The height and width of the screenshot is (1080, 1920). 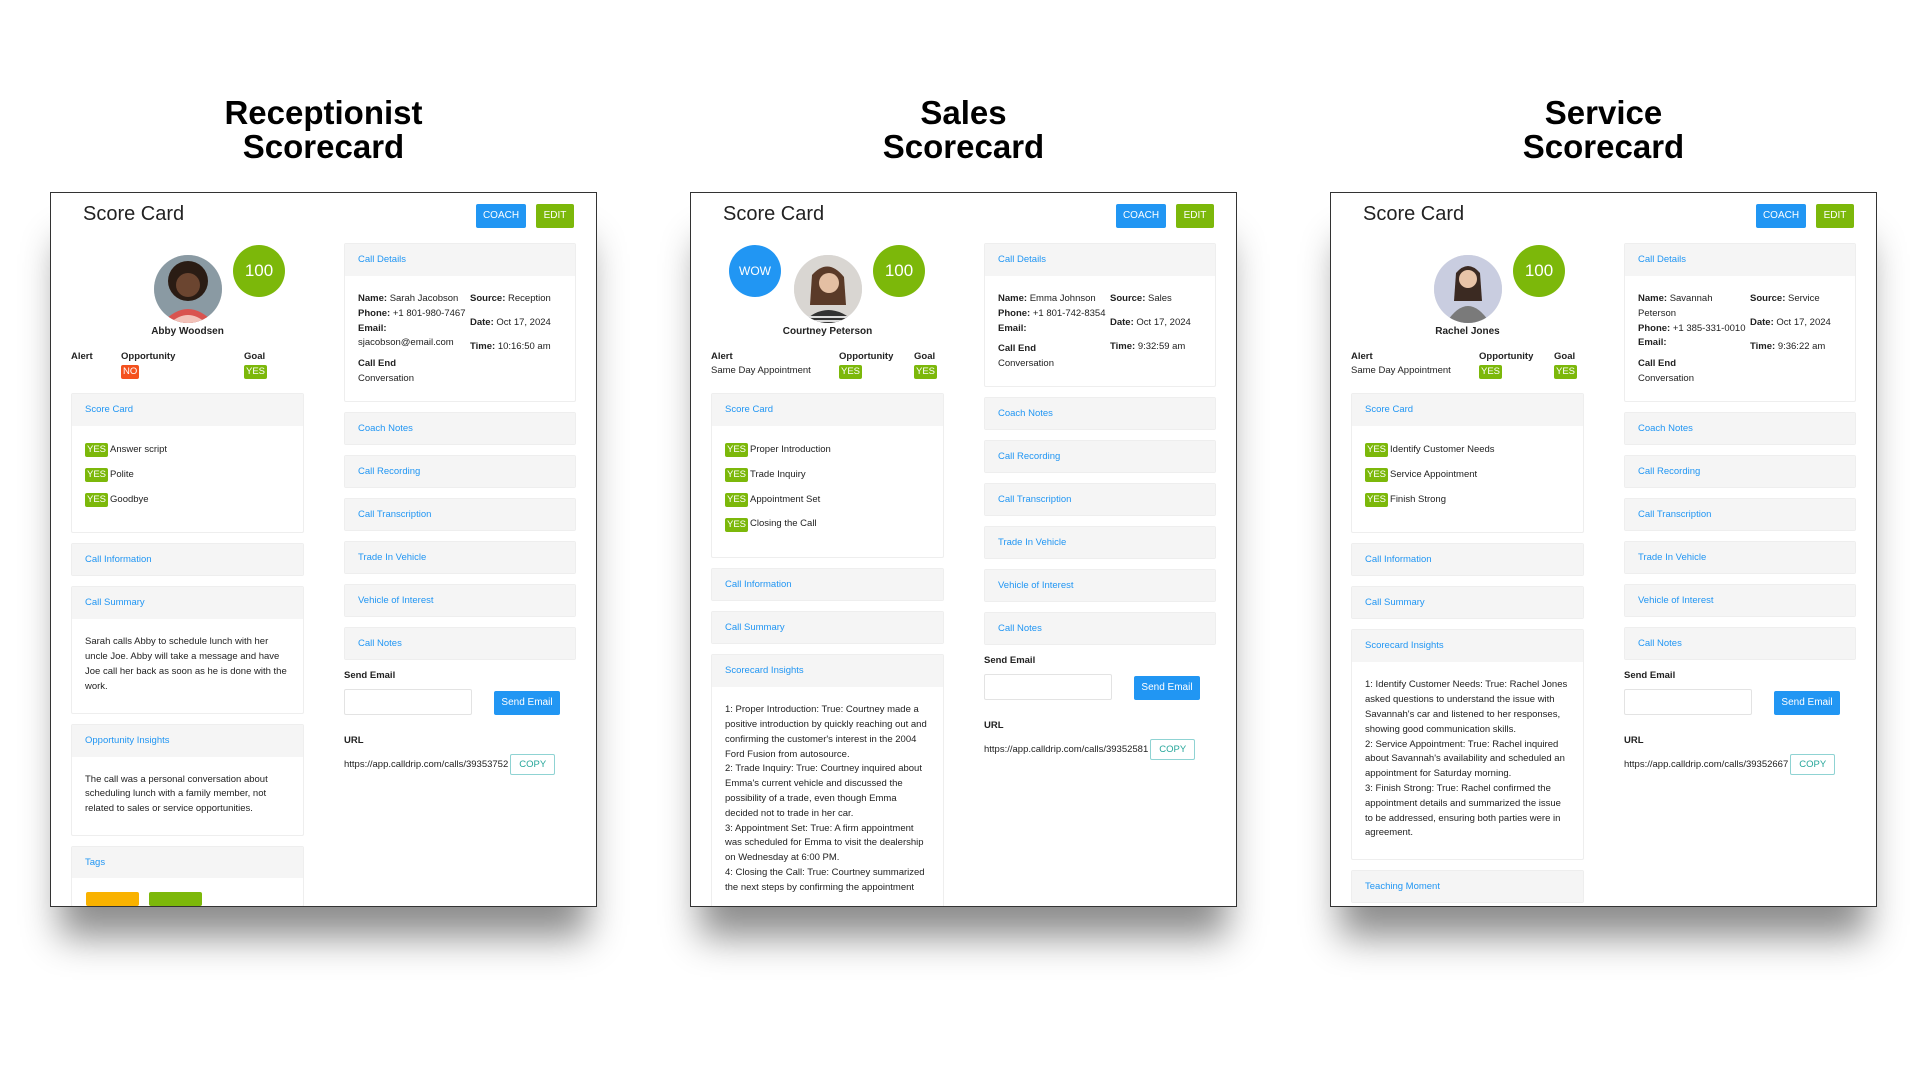 What do you see at coordinates (1603, 146) in the screenshot?
I see `heading-line-2: Scorecard` at bounding box center [1603, 146].